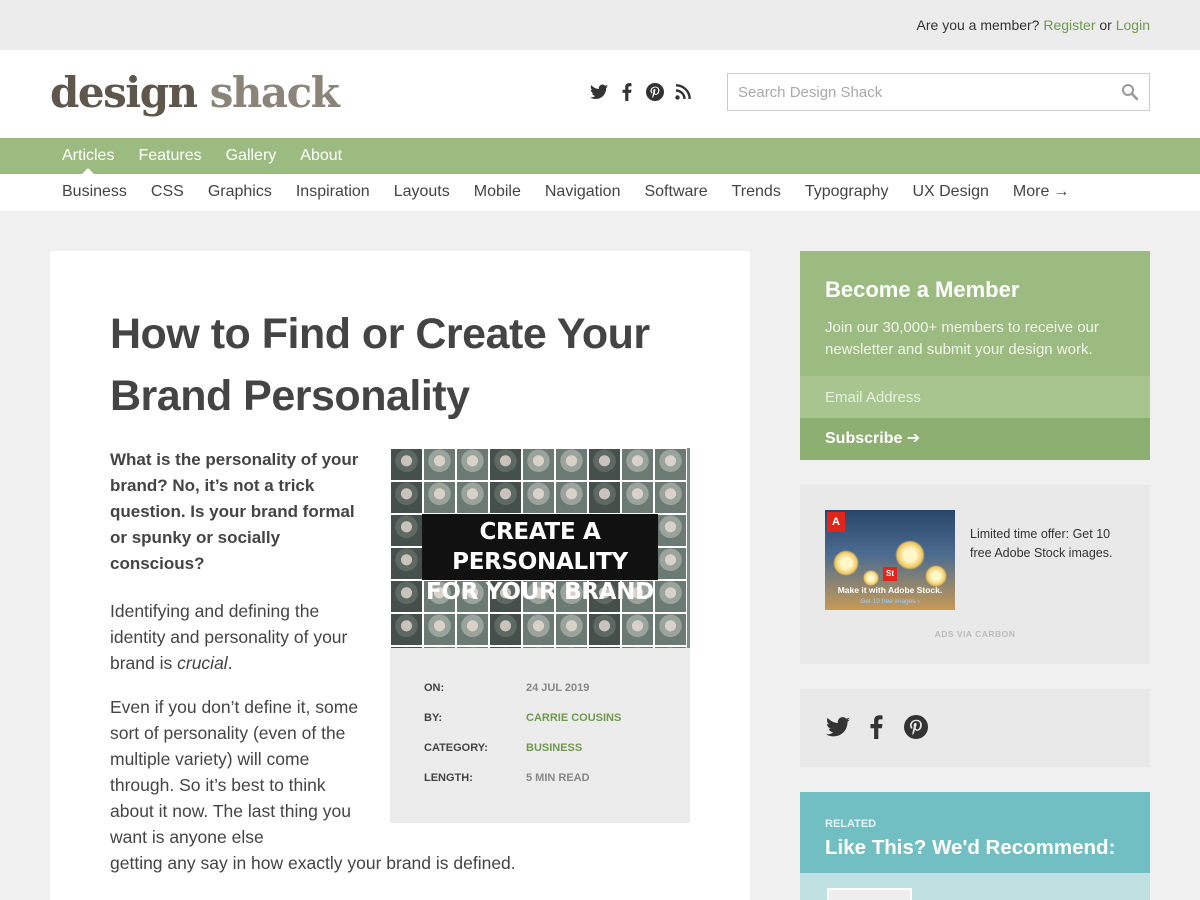  Describe the element at coordinates (1061, 191) in the screenshot. I see `arrow-right-icon: →` at that location.